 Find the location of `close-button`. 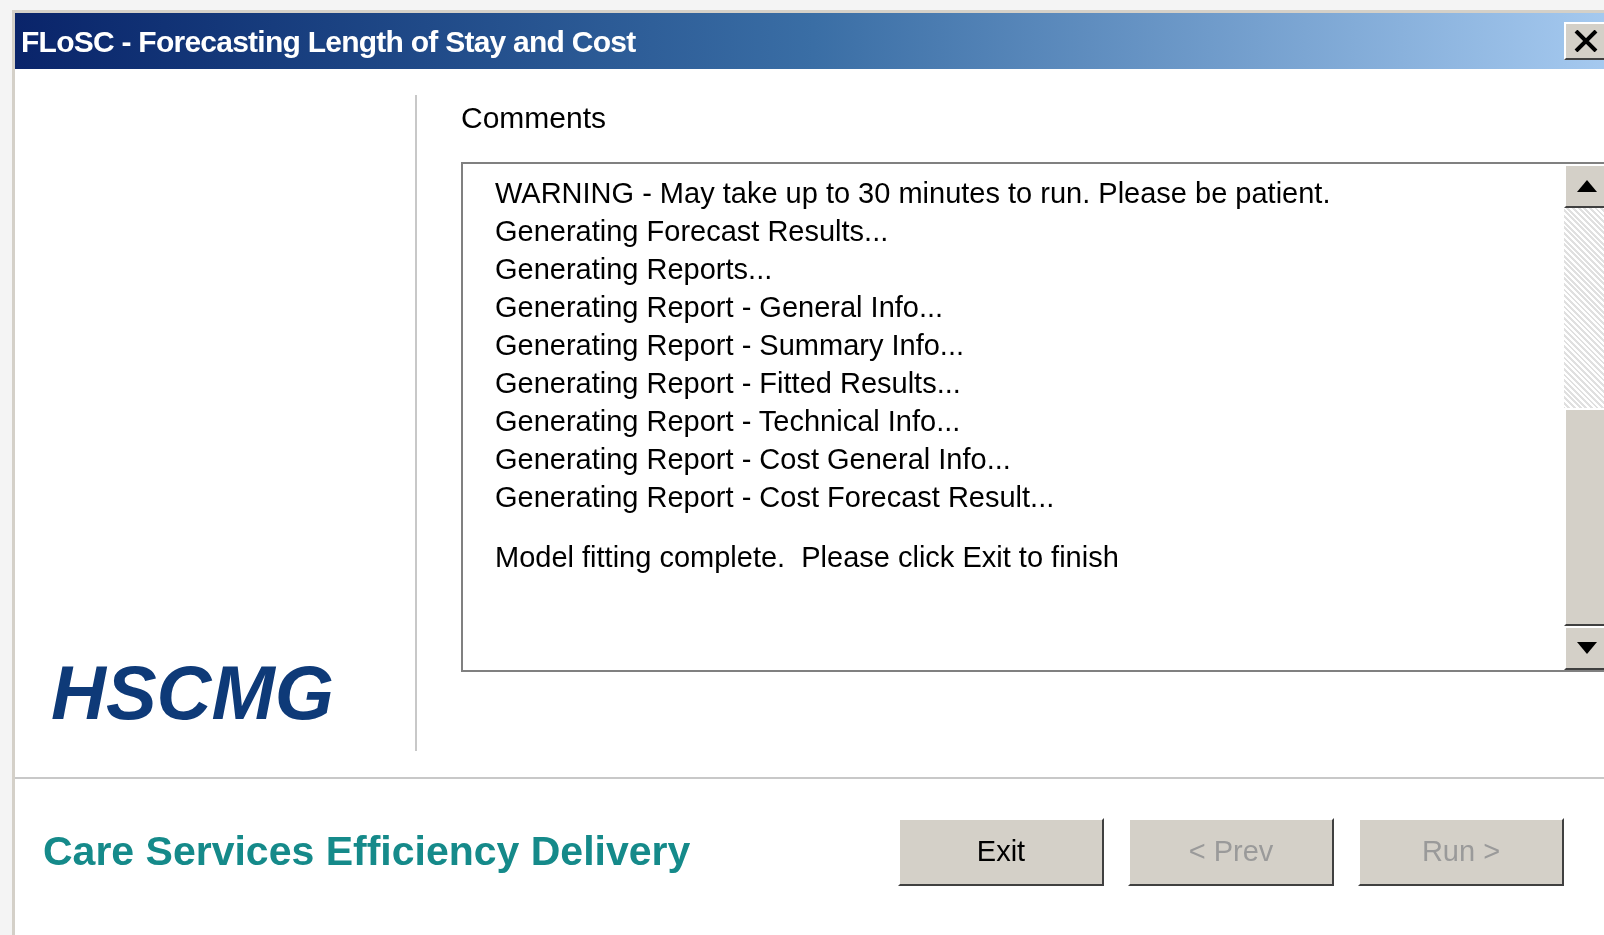

close-button is located at coordinates (1584, 41).